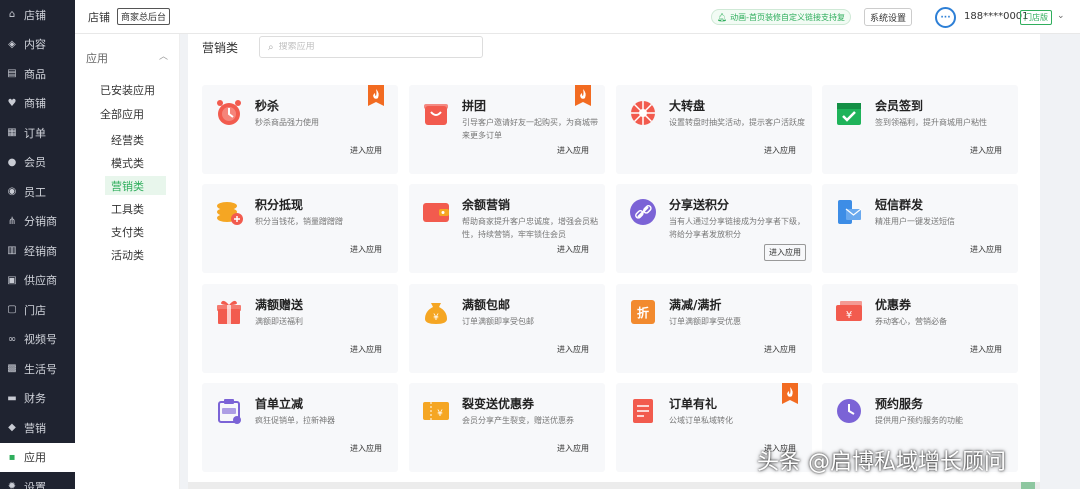 This screenshot has width=1080, height=489. I want to click on search-box: ⌕, so click(371, 47).